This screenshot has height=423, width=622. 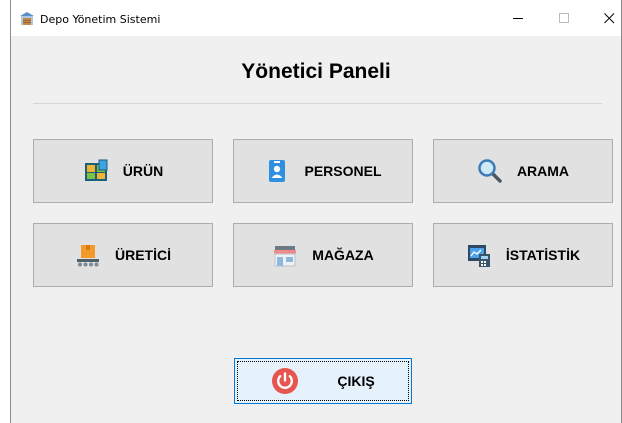 What do you see at coordinates (323, 381) in the screenshot?
I see `exit-button: ÇIKIŞ` at bounding box center [323, 381].